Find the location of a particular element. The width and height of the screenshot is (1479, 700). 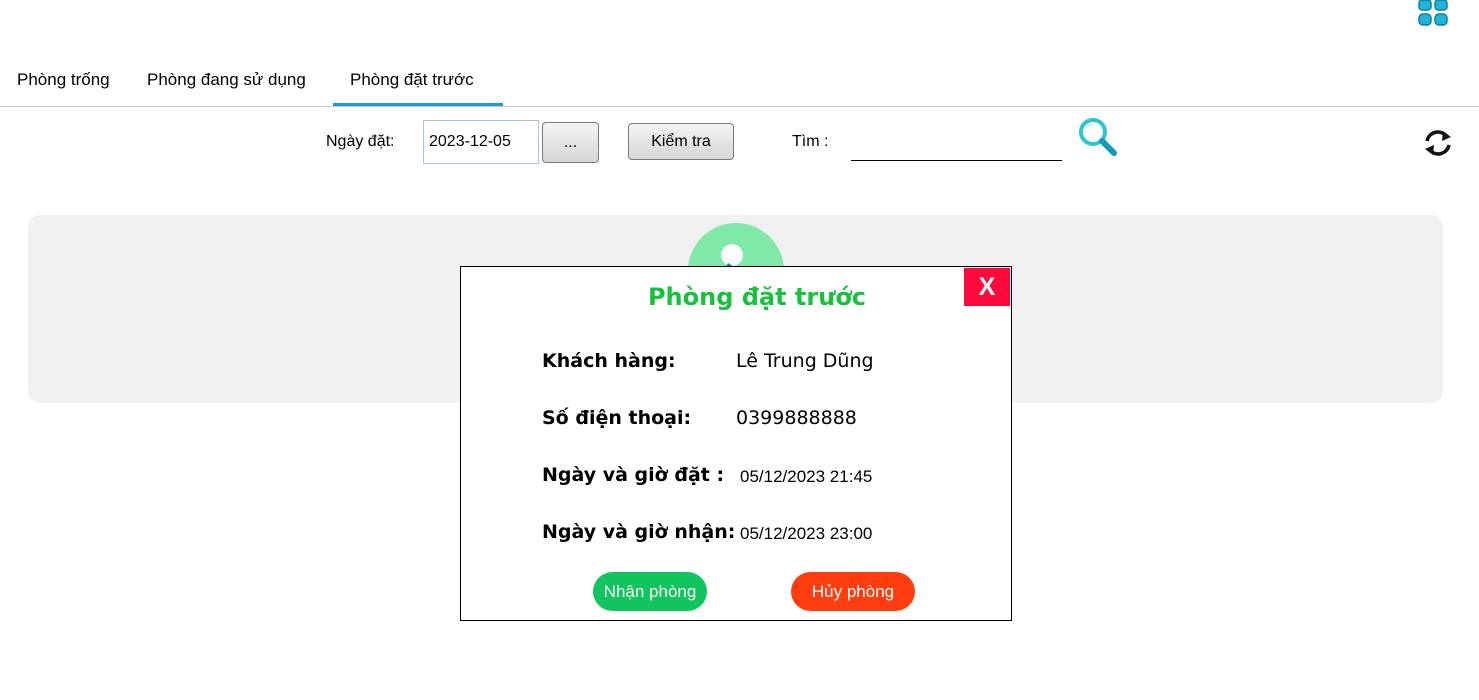

tab-reserved-rooms: Phòng đặt trước is located at coordinates (418, 83).